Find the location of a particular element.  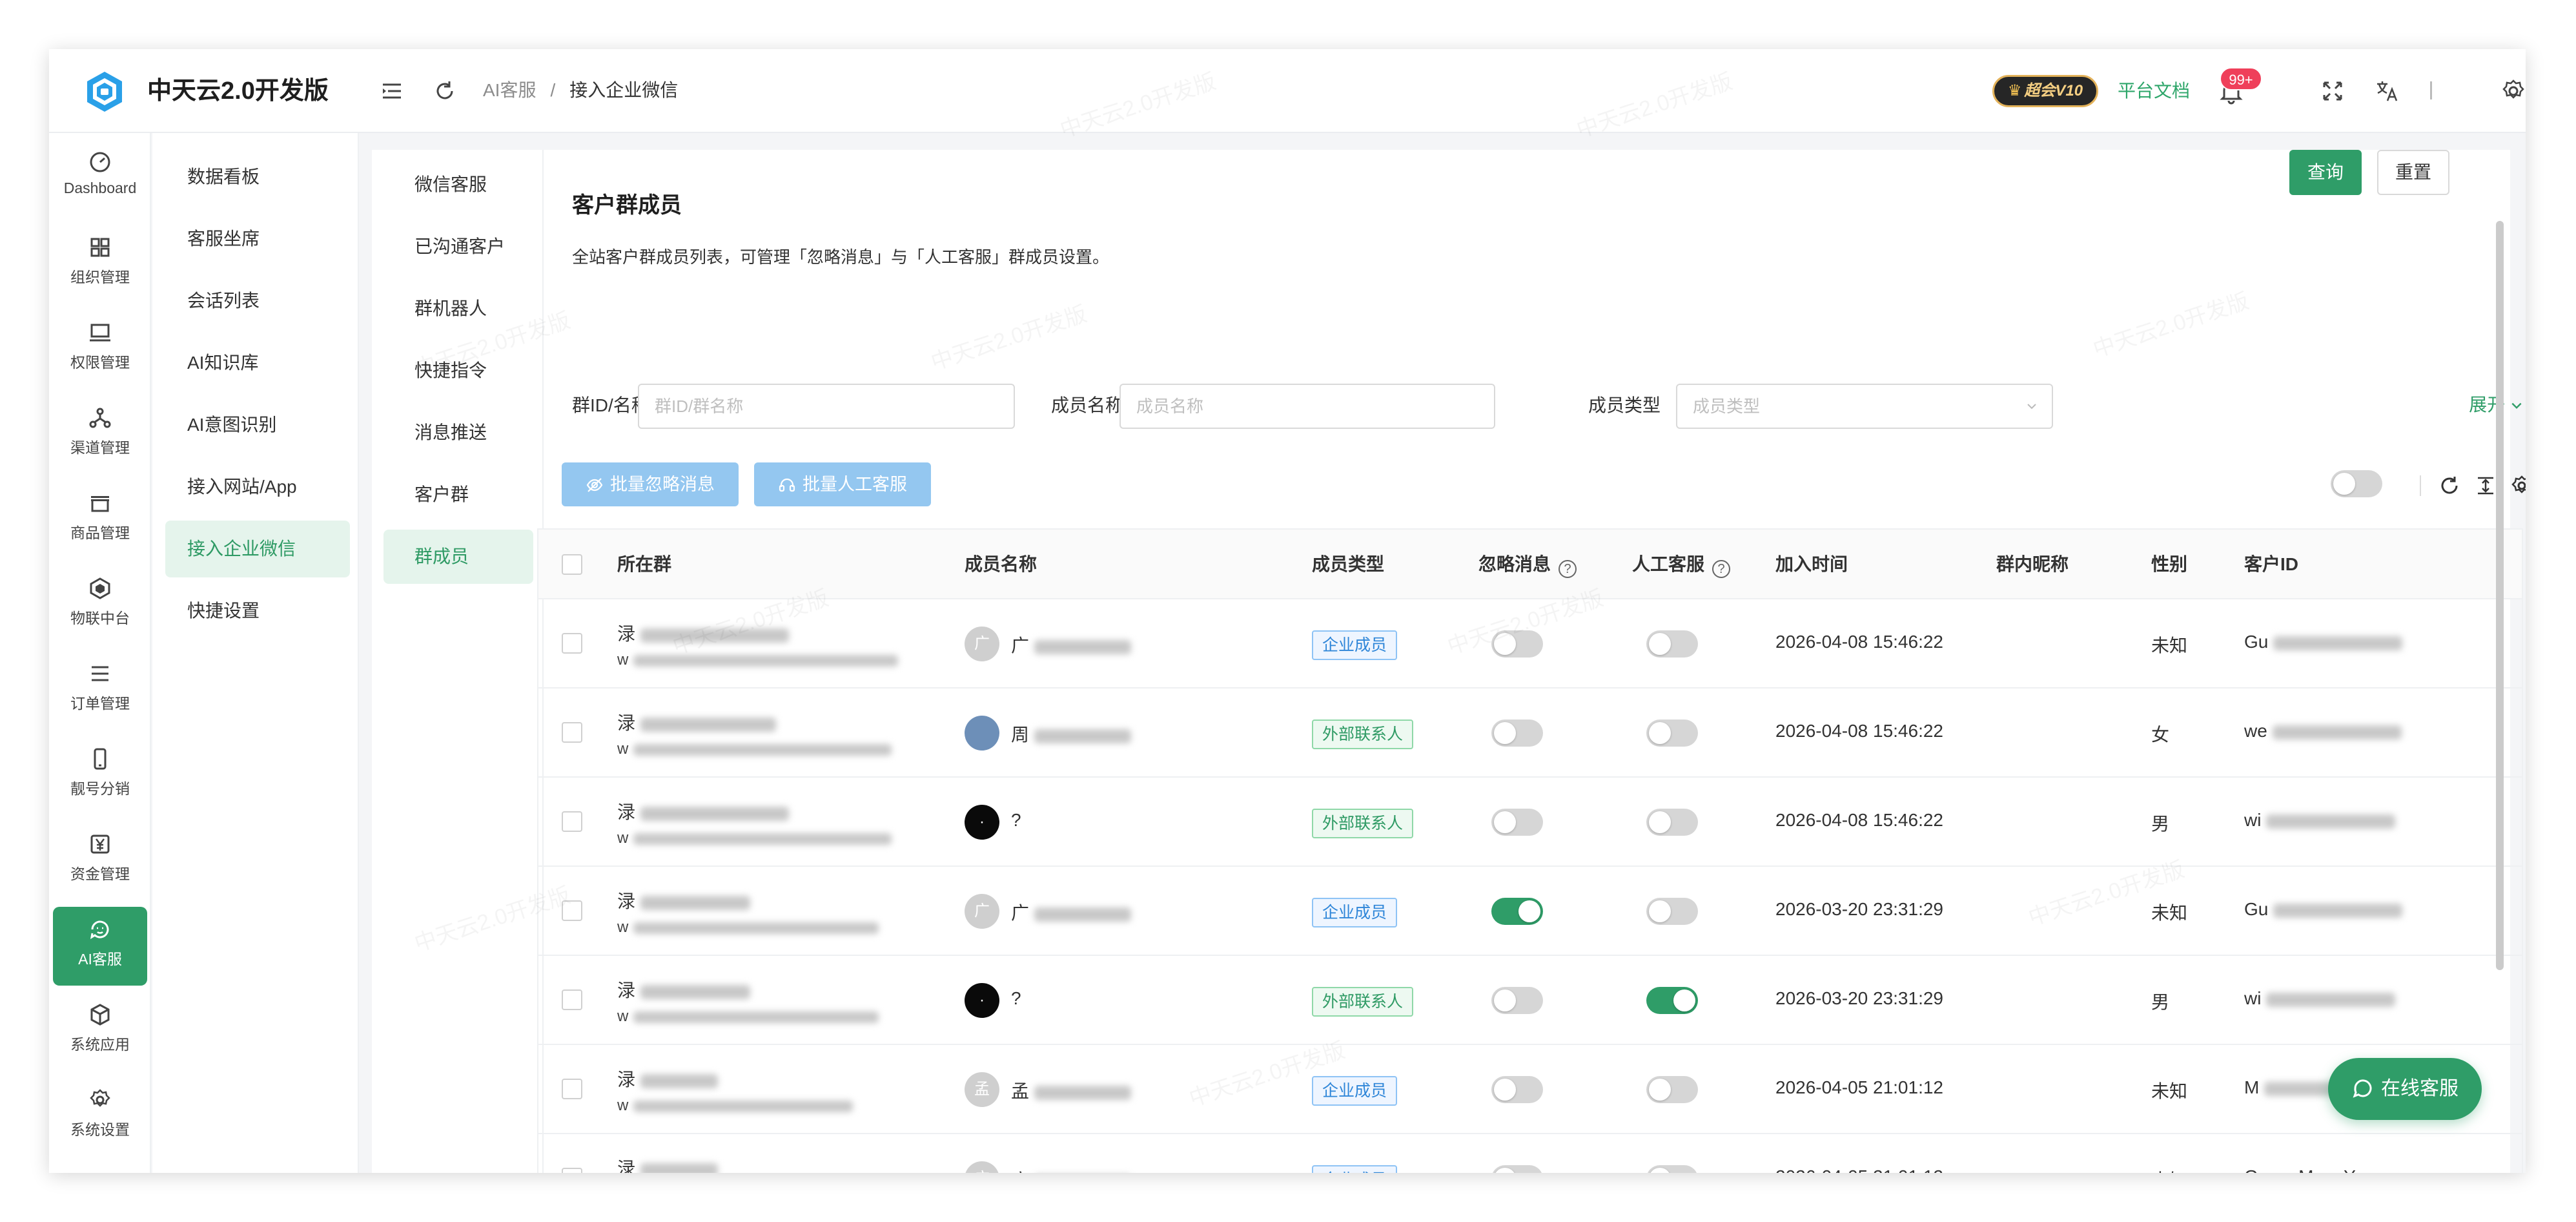

vertical-scrollbar is located at coordinates (2500, 595).